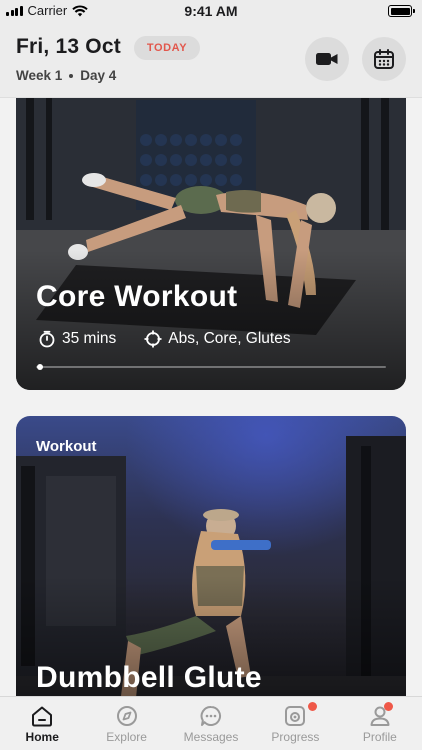 The height and width of the screenshot is (750, 422). I want to click on battery-icon, so click(401, 11).